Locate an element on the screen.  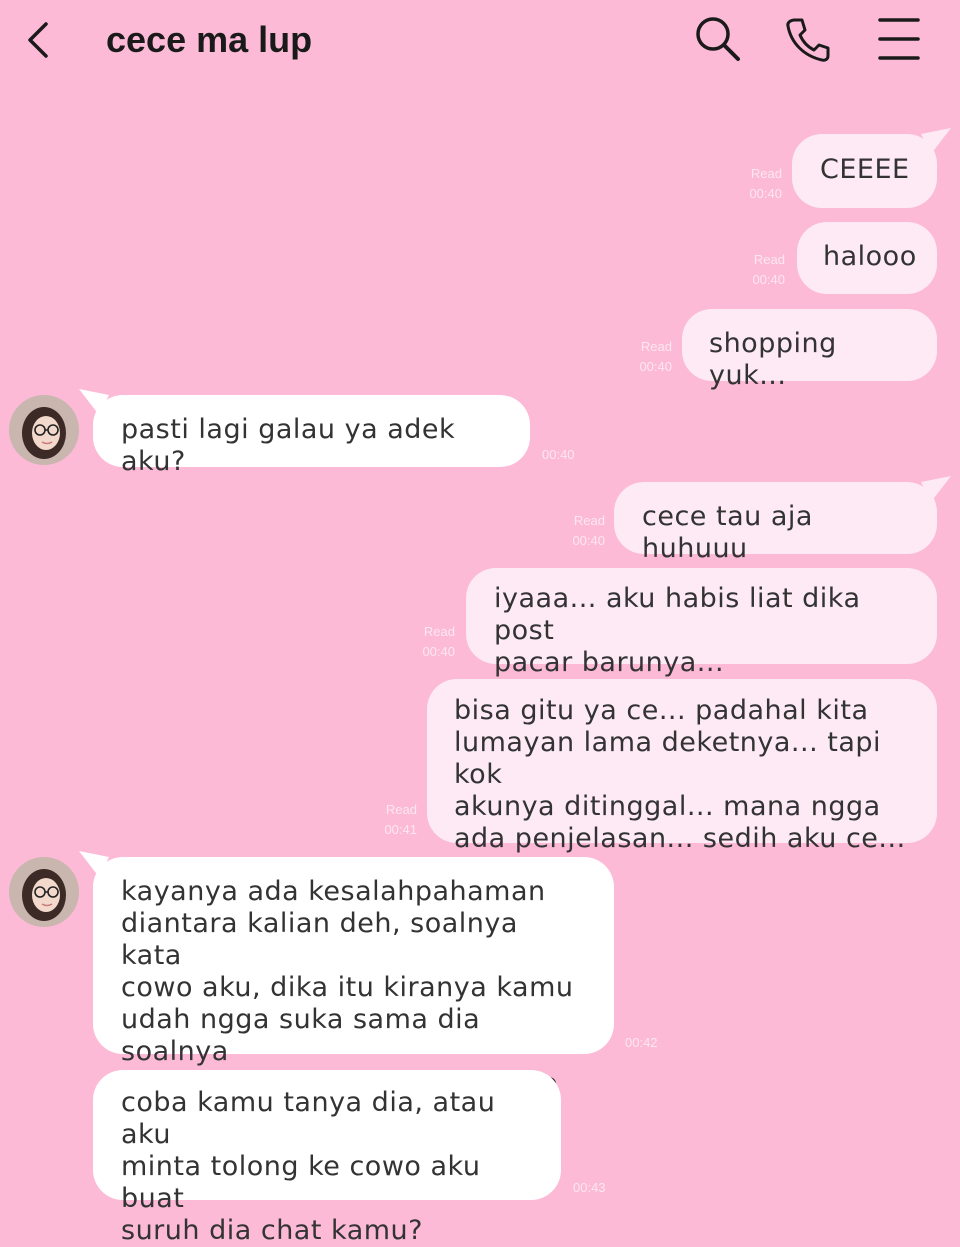
incoming-message: pasti lagi galau ya adek aku? is located at coordinates (304, 433).